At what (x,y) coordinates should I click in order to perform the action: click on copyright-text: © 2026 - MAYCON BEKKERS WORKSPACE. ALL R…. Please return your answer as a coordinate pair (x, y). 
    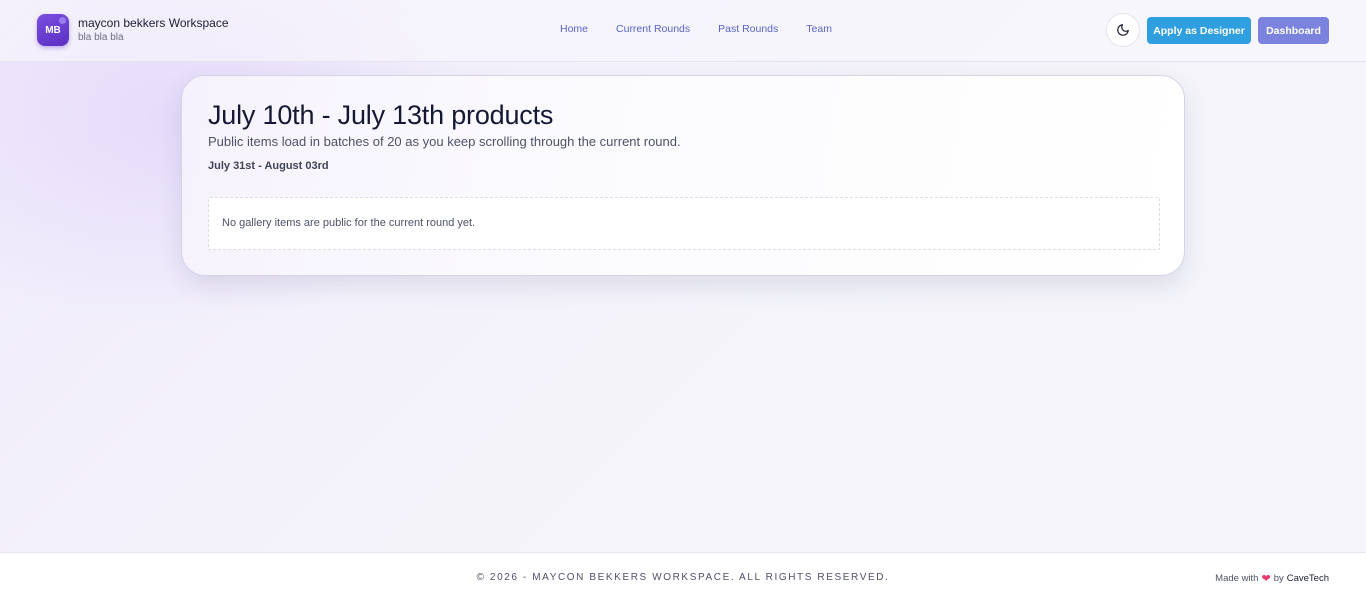
    Looking at the image, I should click on (683, 577).